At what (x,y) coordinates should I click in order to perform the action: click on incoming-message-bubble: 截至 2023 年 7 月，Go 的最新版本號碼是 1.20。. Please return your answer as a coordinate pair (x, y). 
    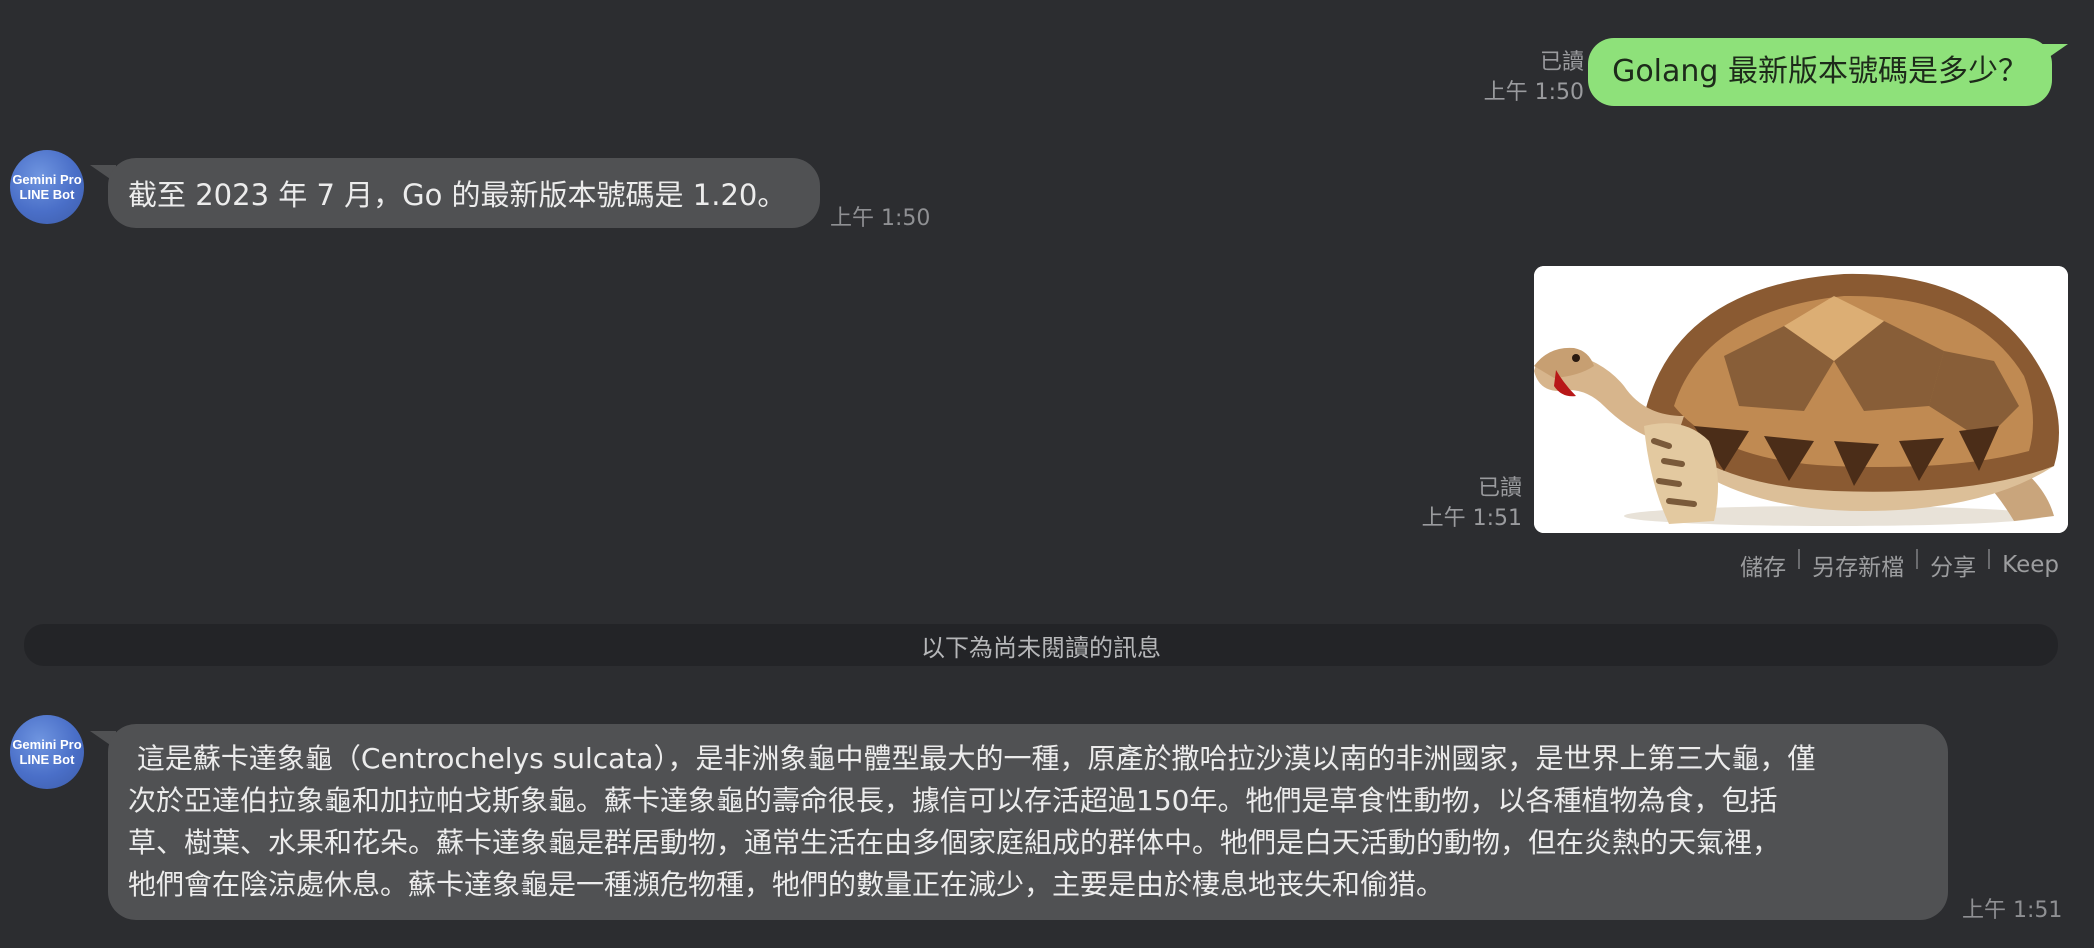
    Looking at the image, I should click on (464, 193).